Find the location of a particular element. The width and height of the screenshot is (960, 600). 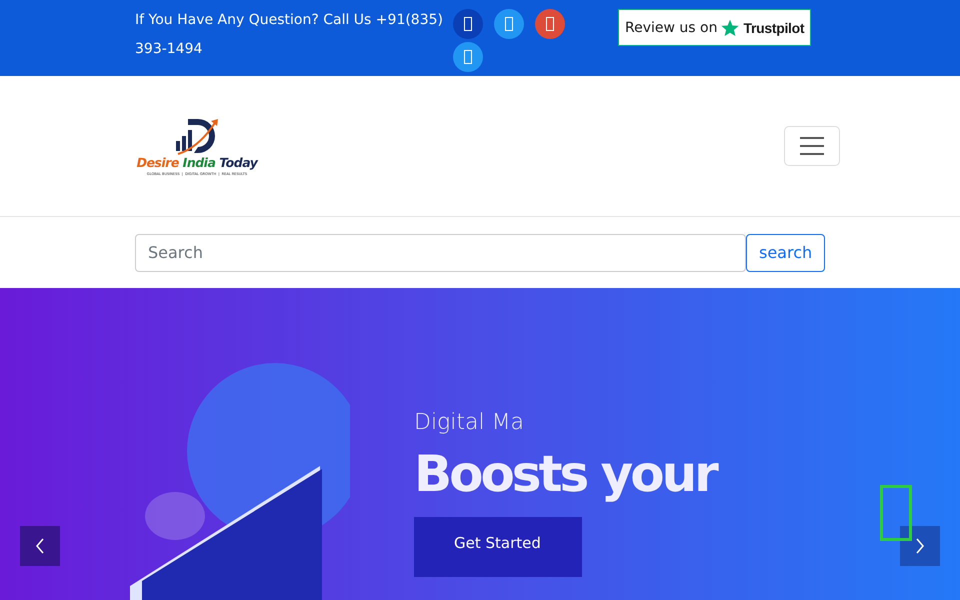

contact-text: If You Have Any Question? Call Us +91(835) 393-1494 is located at coordinates (289, 35).